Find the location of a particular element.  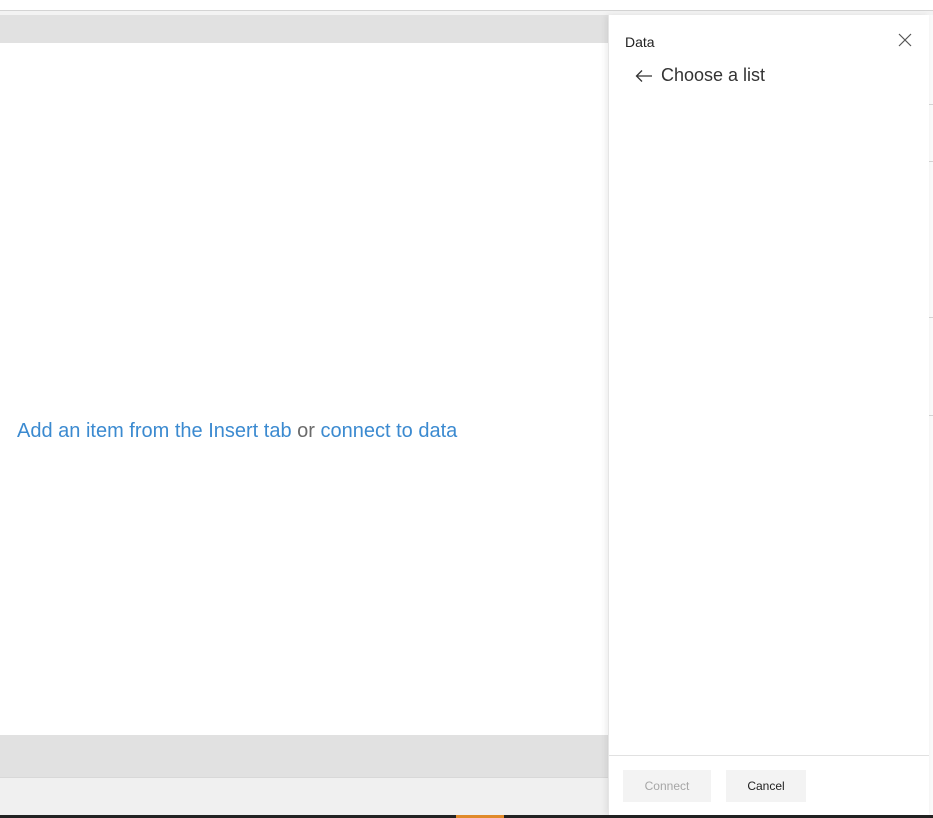

or-text: or is located at coordinates (306, 431).